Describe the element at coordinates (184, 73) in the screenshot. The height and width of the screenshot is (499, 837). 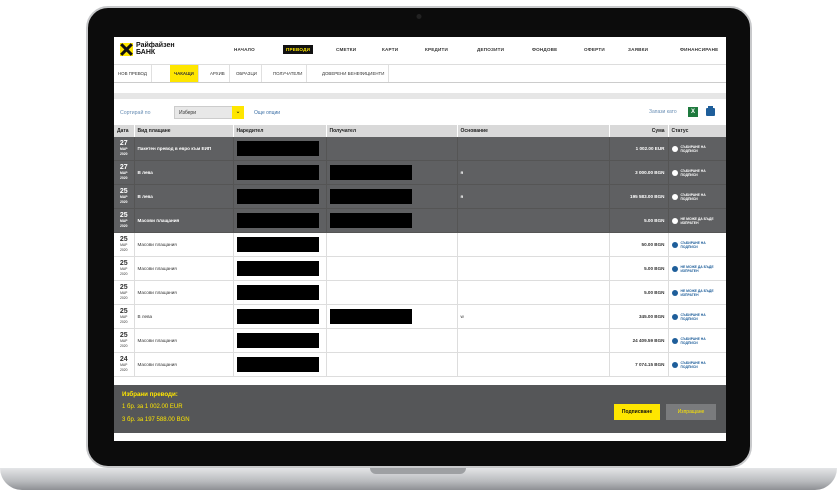
I see `subtab-pending: ЧАКАЩИ` at that location.